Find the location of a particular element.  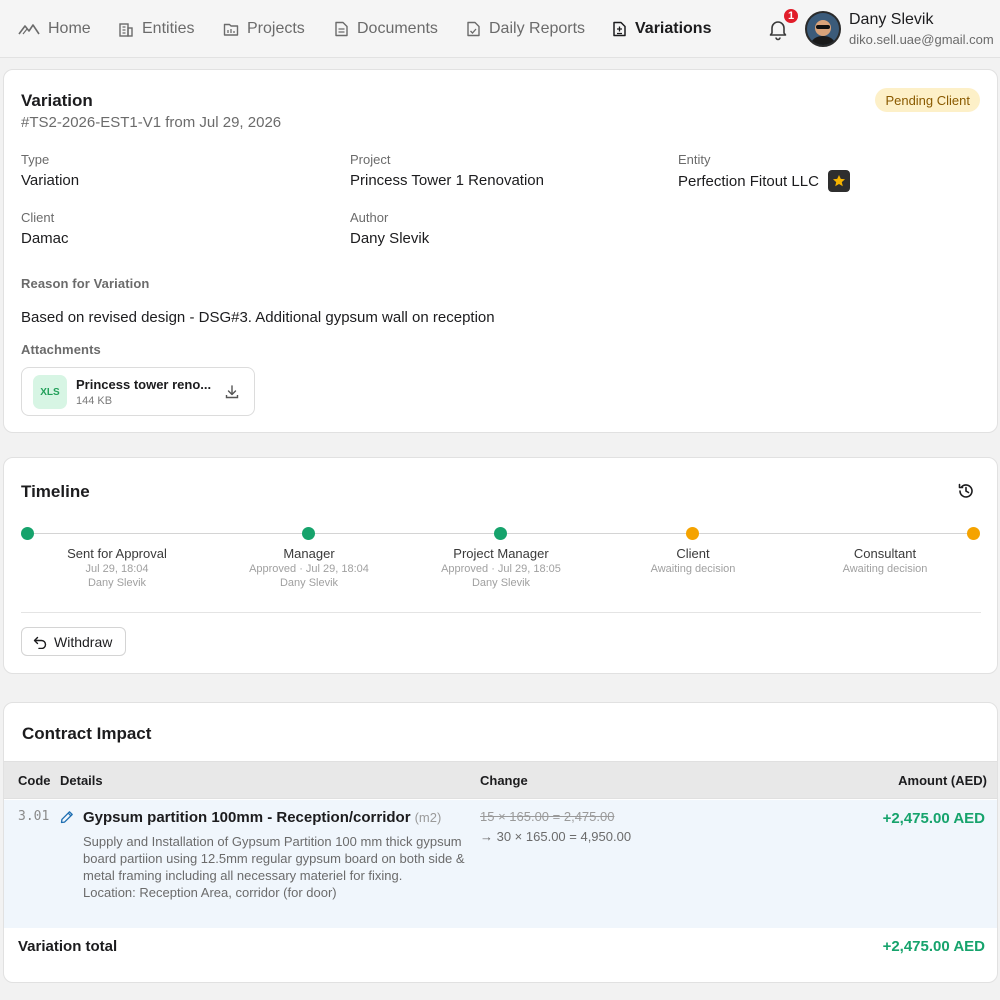

total-value: +2,475.00 AED is located at coordinates (933, 946).